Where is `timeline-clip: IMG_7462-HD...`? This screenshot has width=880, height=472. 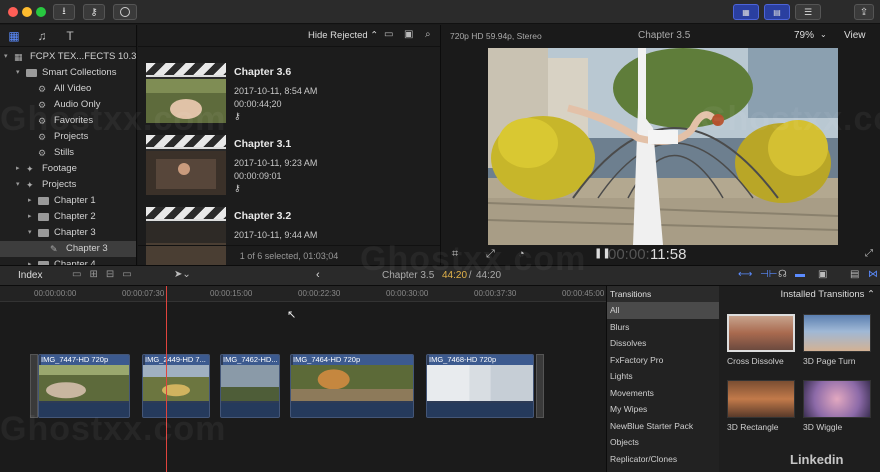 timeline-clip: IMG_7462-HD... is located at coordinates (250, 386).